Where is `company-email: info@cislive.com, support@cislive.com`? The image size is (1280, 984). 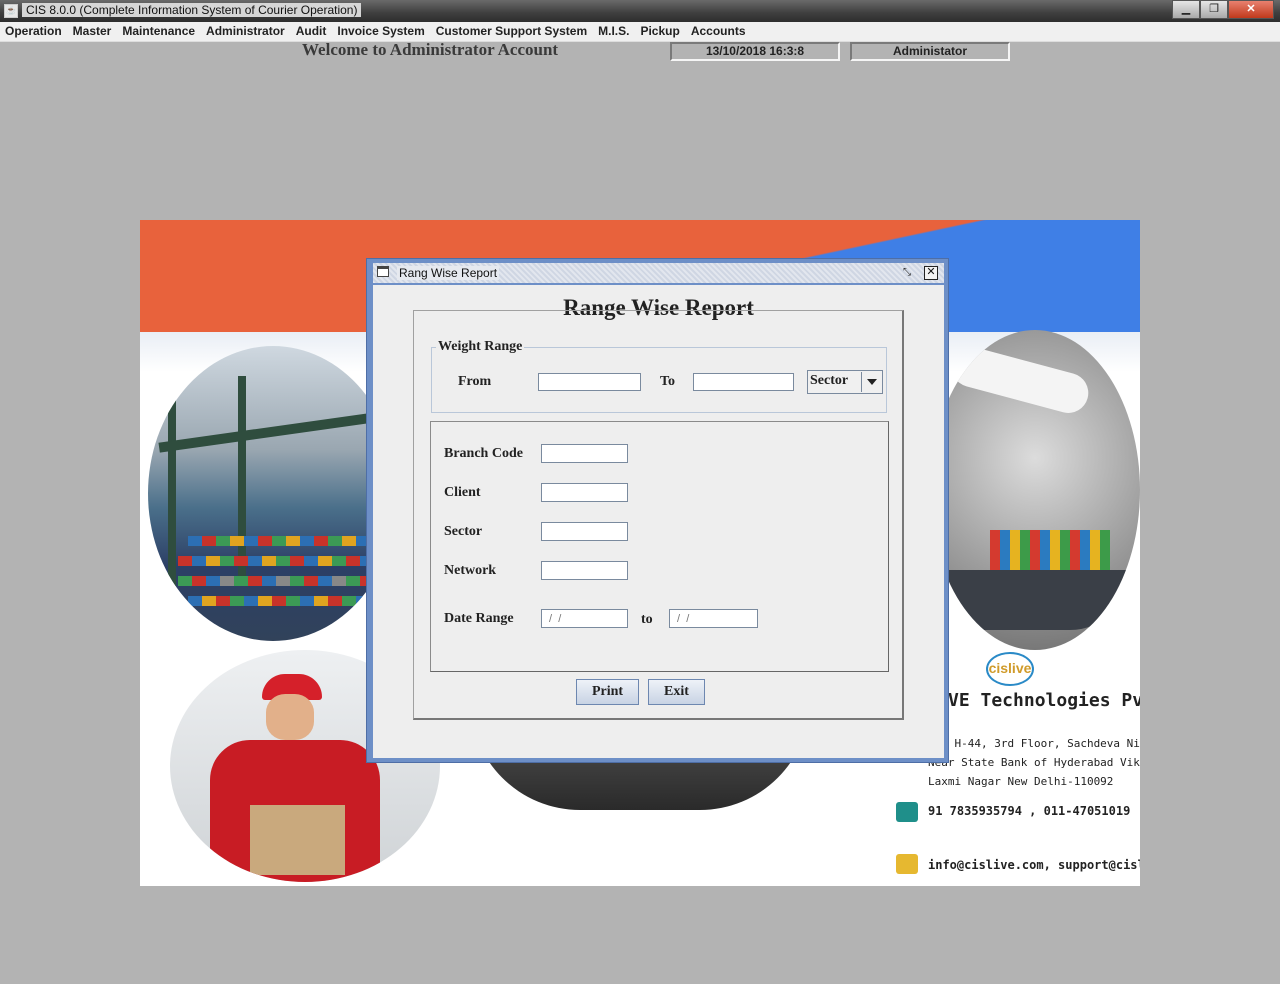 company-email: info@cislive.com, support@cislive.com is located at coordinates (1034, 865).